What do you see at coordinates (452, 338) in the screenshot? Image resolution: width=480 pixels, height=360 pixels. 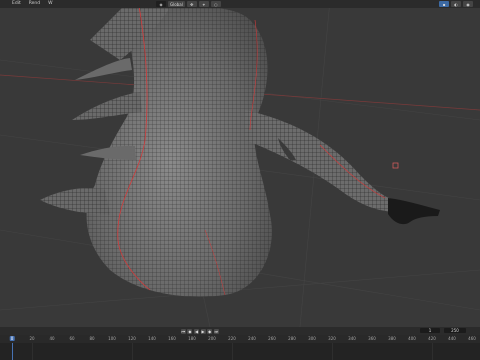 I see `ruler-tick: 440` at bounding box center [452, 338].